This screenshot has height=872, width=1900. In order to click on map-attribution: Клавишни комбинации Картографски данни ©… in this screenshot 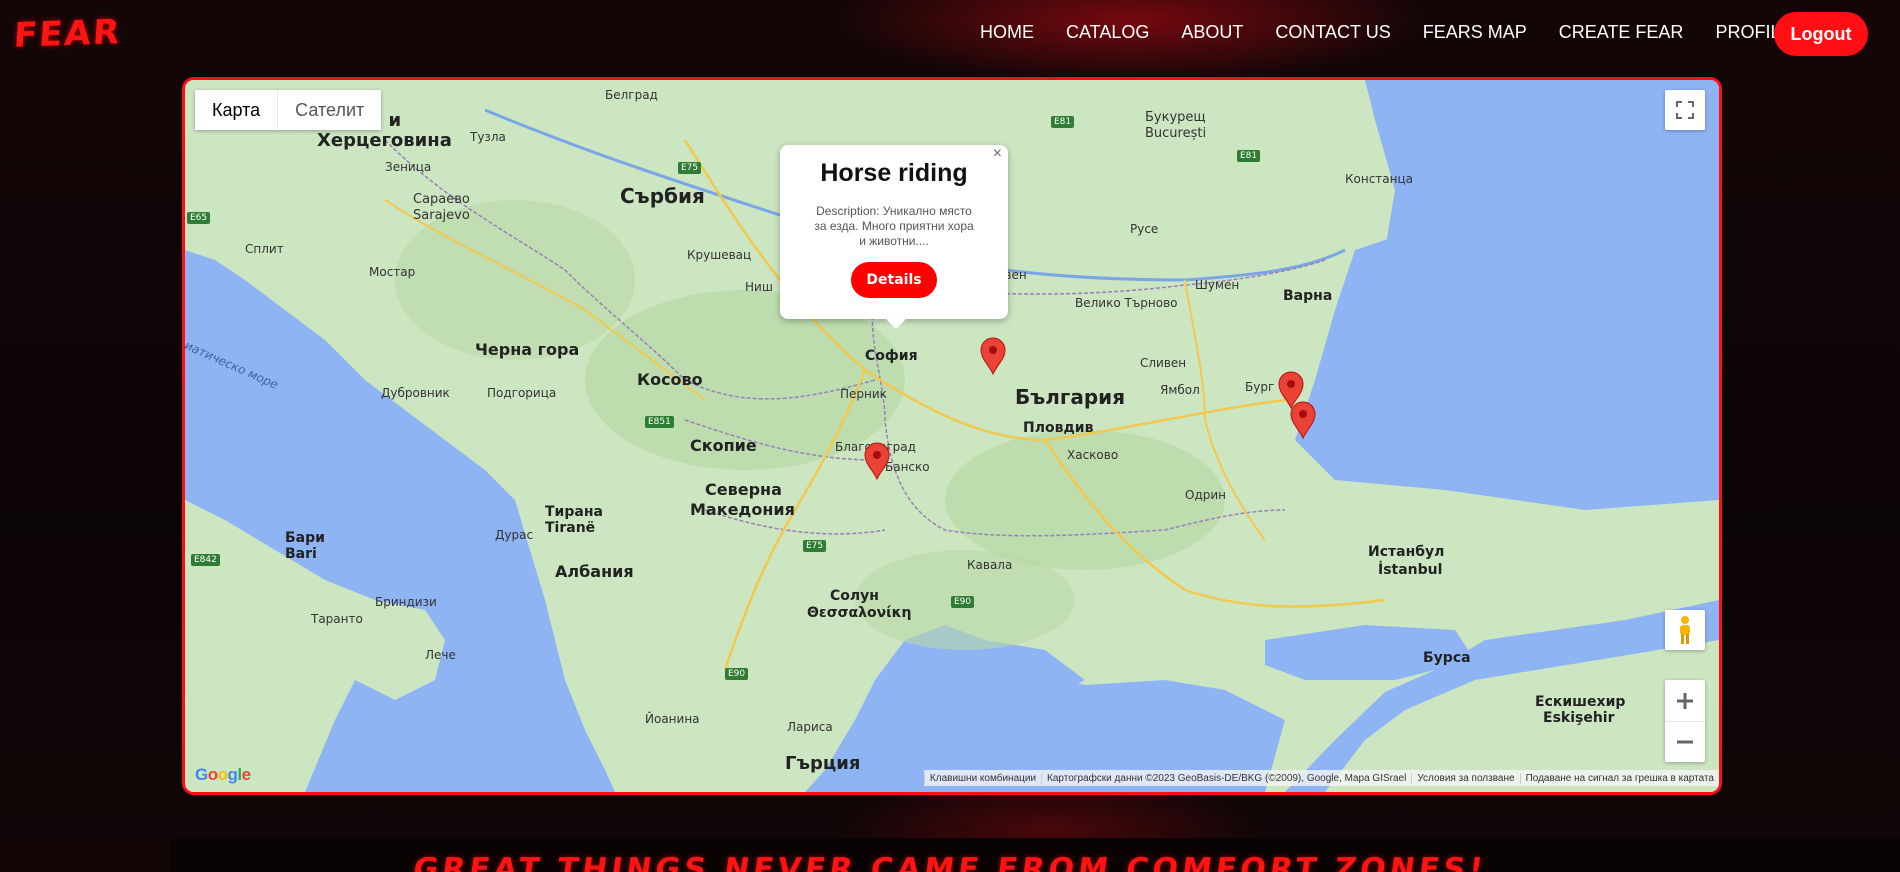, I will do `click(1321, 778)`.